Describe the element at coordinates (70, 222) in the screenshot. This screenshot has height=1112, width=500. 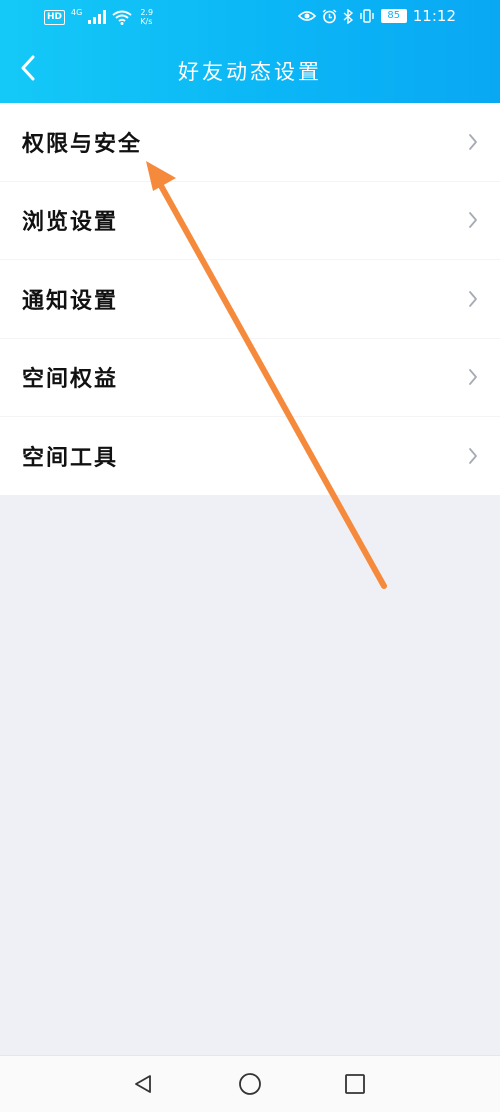
I see `list-item-label: 浏览设置` at that location.